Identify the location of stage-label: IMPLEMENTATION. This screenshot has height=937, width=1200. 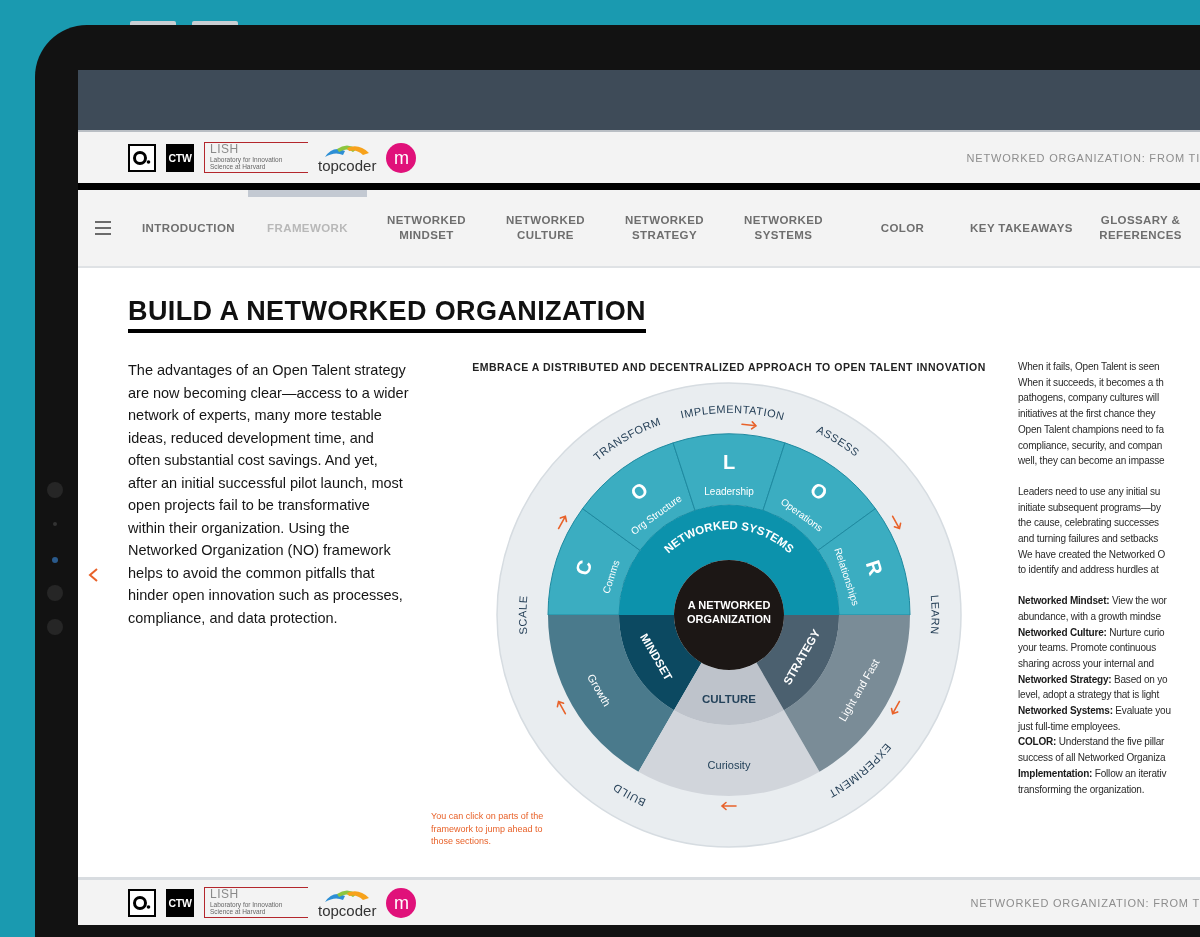
(732, 412).